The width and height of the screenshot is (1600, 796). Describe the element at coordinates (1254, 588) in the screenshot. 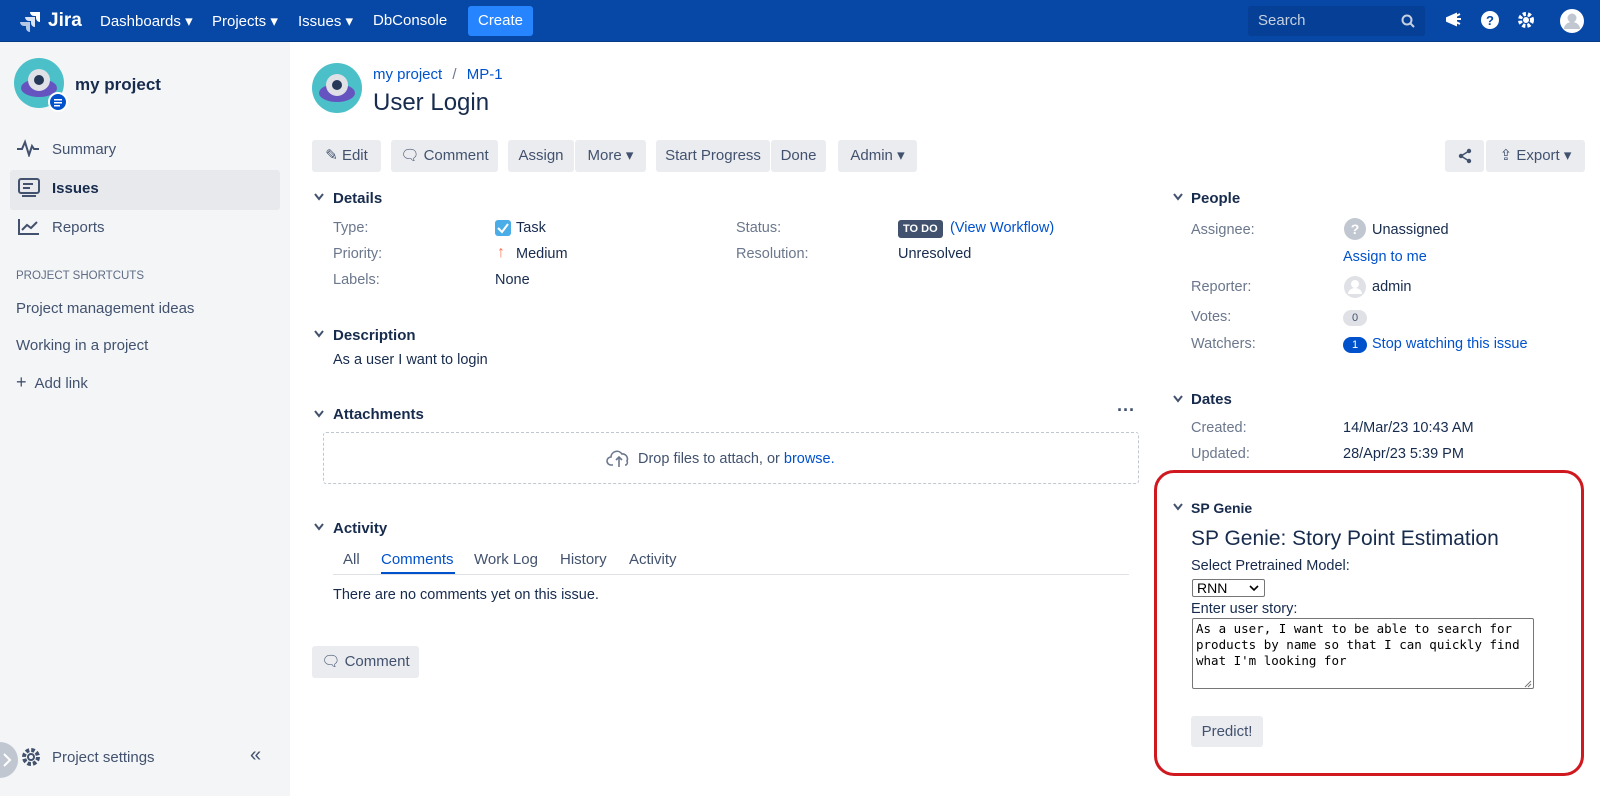

I see `chevron-down-icon` at that location.